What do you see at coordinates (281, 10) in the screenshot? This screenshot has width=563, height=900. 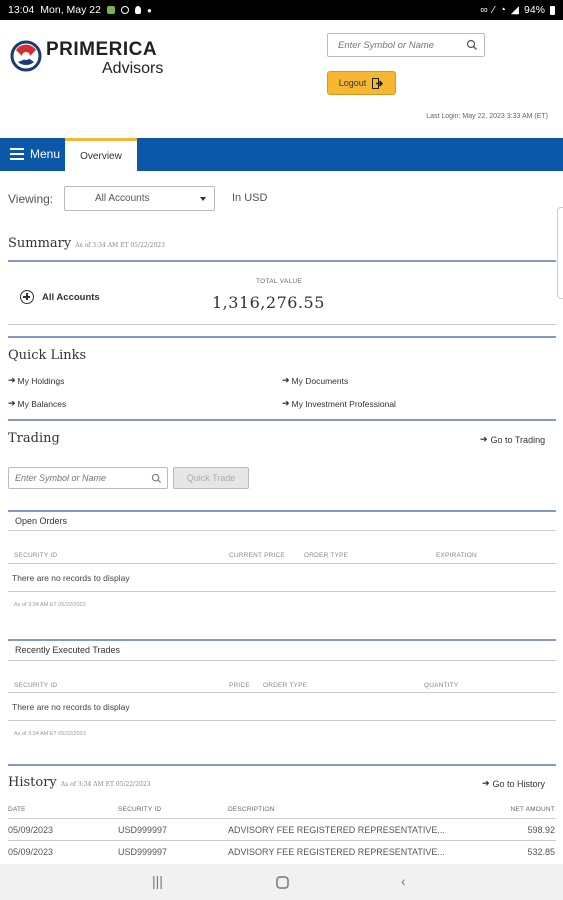 I see `status-bar: 13:04 Mon, May 22 ● ∞ ⁄ ◔ ◢ 94%` at bounding box center [281, 10].